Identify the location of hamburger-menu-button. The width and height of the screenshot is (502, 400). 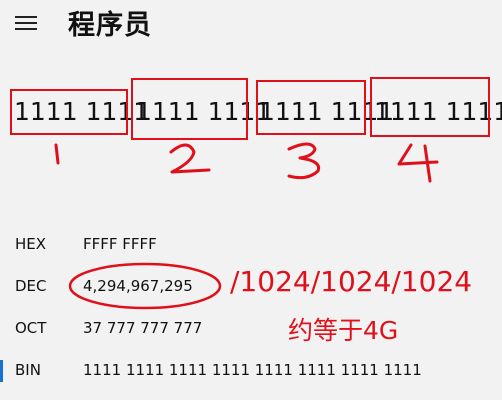
(26, 23).